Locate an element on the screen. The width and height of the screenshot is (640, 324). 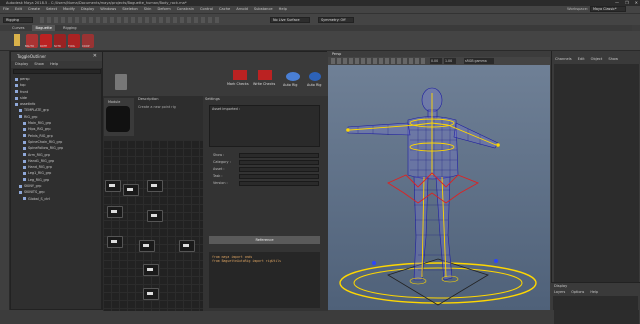
color-space-dropdown: sRGB gamma is located at coordinates (479, 61).